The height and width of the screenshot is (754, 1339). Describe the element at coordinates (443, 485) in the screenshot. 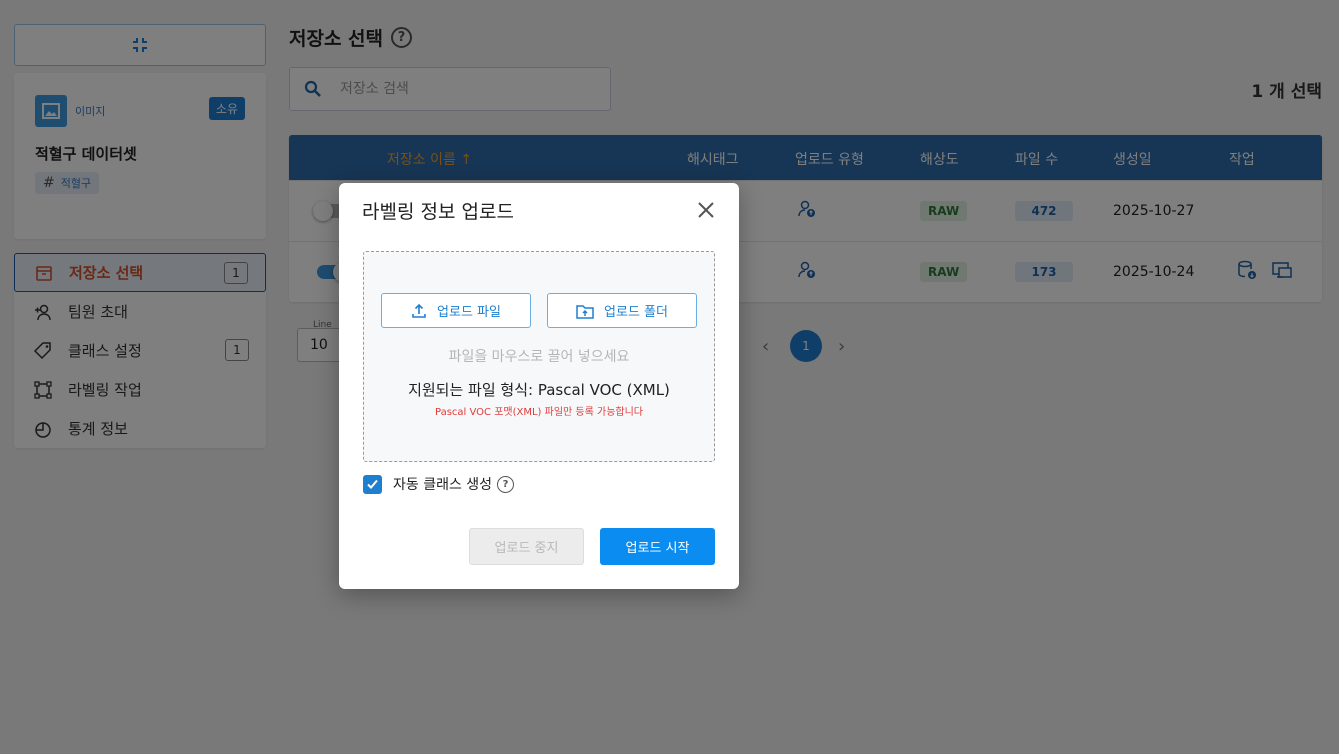

I see `auto-class-label: 자동 클래스 생성` at that location.